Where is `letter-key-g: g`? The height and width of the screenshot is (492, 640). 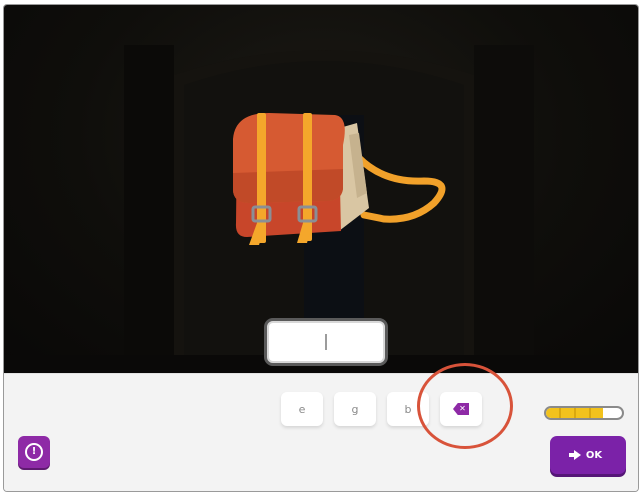
letter-key-g: g is located at coordinates (355, 409).